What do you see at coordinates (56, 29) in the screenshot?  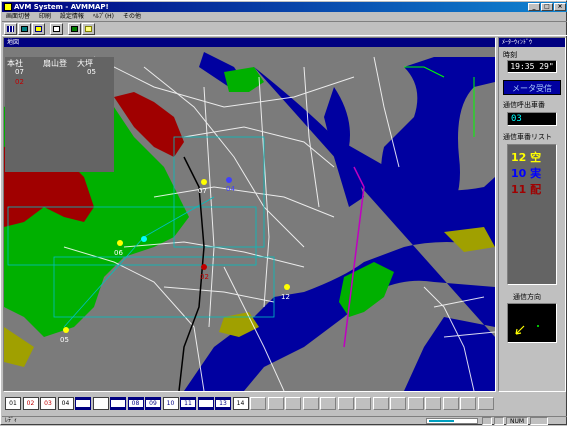 I see `document-icon` at bounding box center [56, 29].